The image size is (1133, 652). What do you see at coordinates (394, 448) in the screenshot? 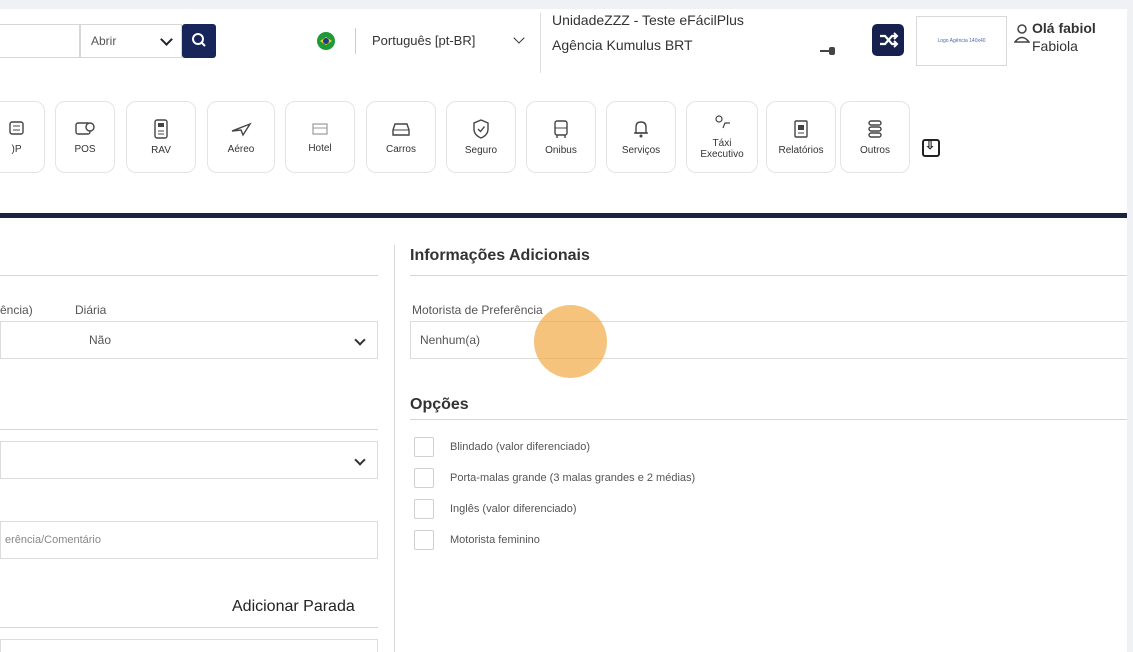
I see `column-divider` at bounding box center [394, 448].